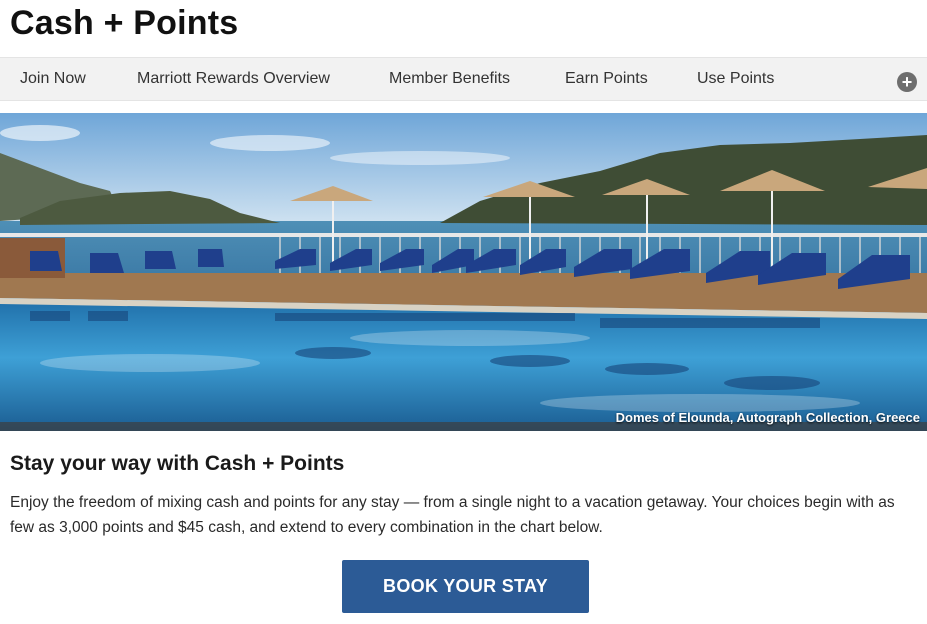 The image size is (927, 624). I want to click on section-heading: Stay your way with Cash + Points, so click(177, 463).